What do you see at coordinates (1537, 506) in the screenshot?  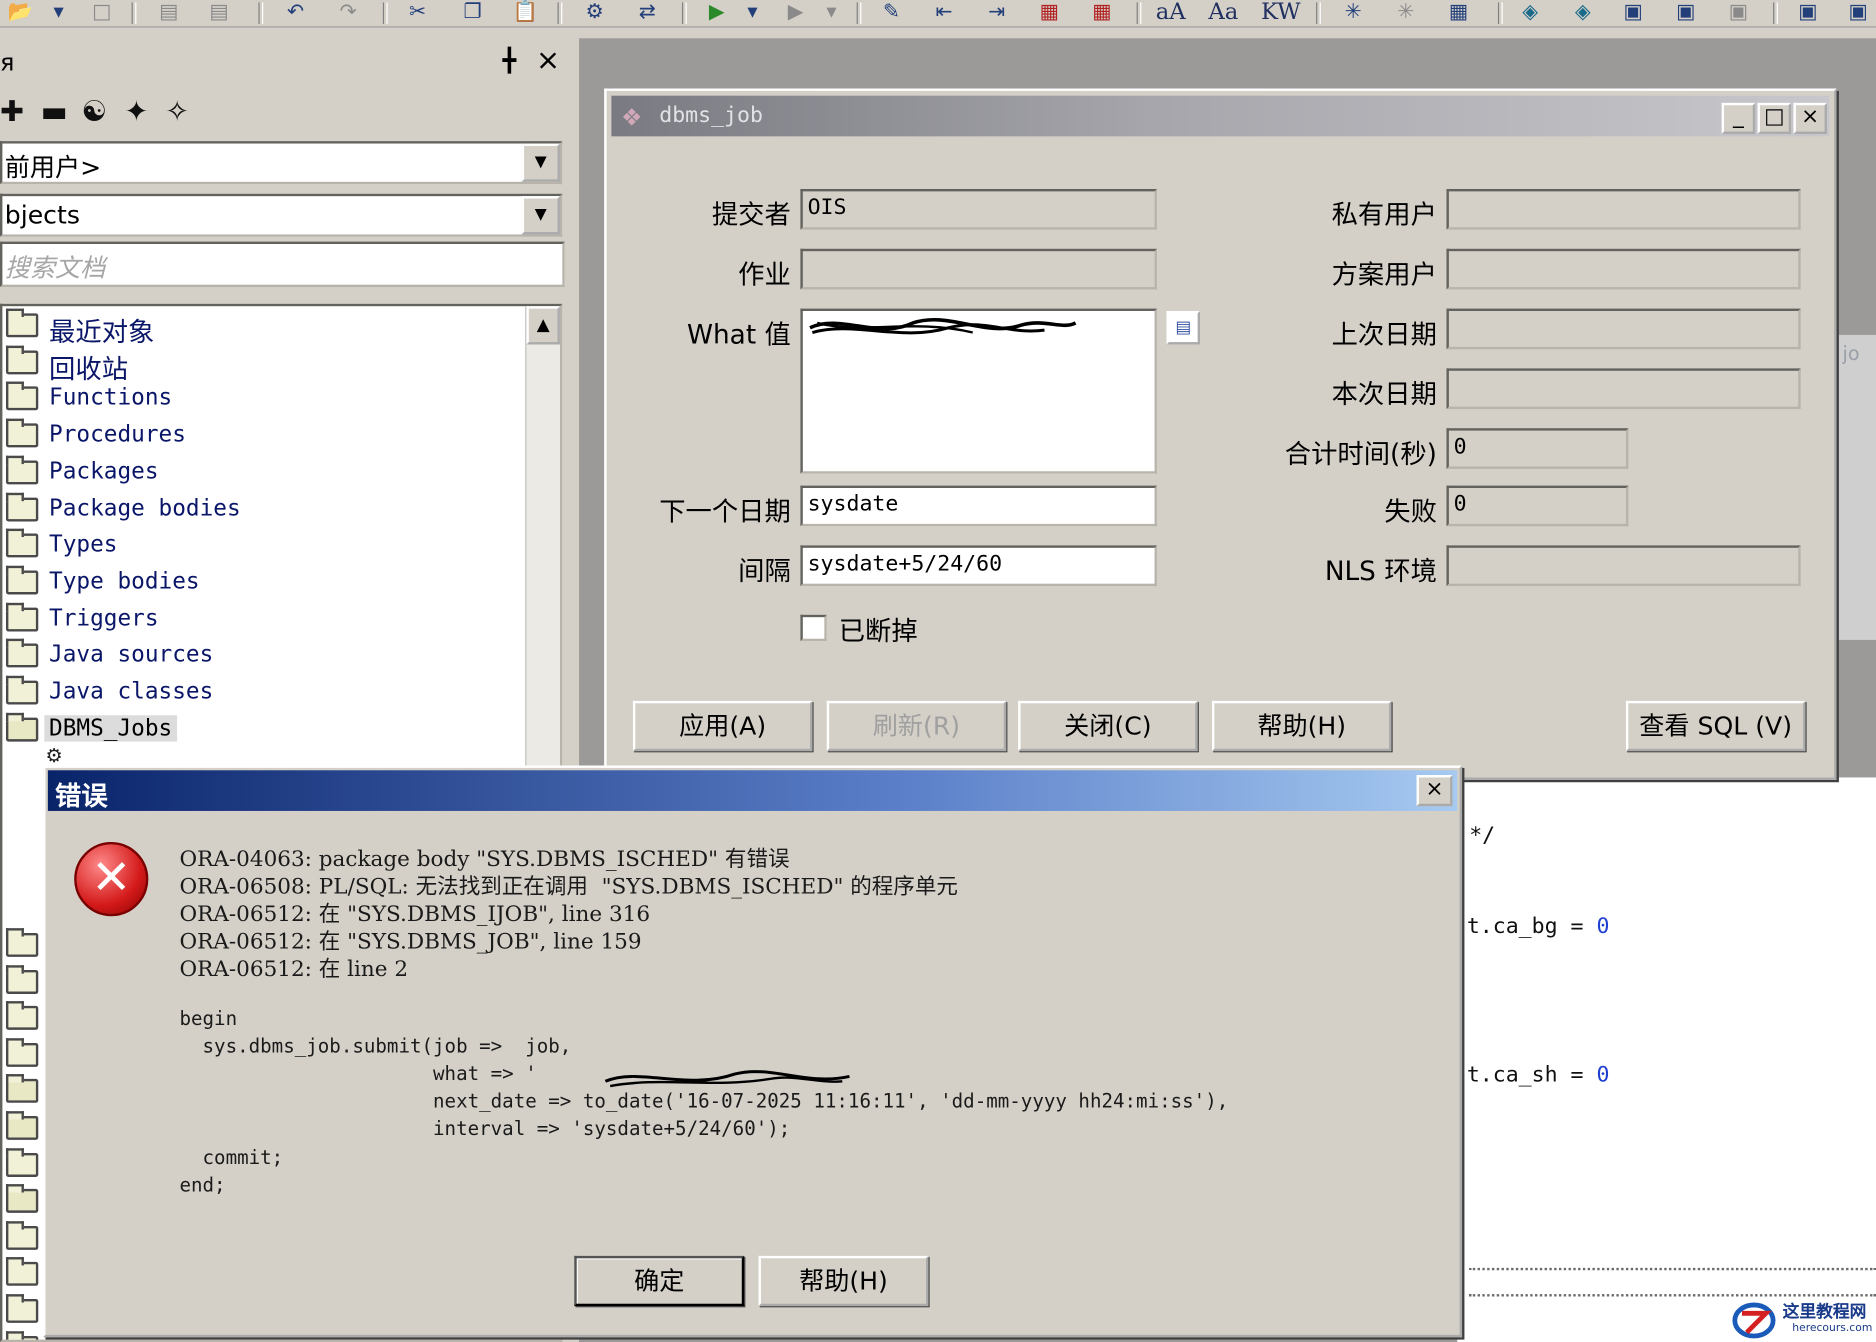 I see `failures-field: 0` at bounding box center [1537, 506].